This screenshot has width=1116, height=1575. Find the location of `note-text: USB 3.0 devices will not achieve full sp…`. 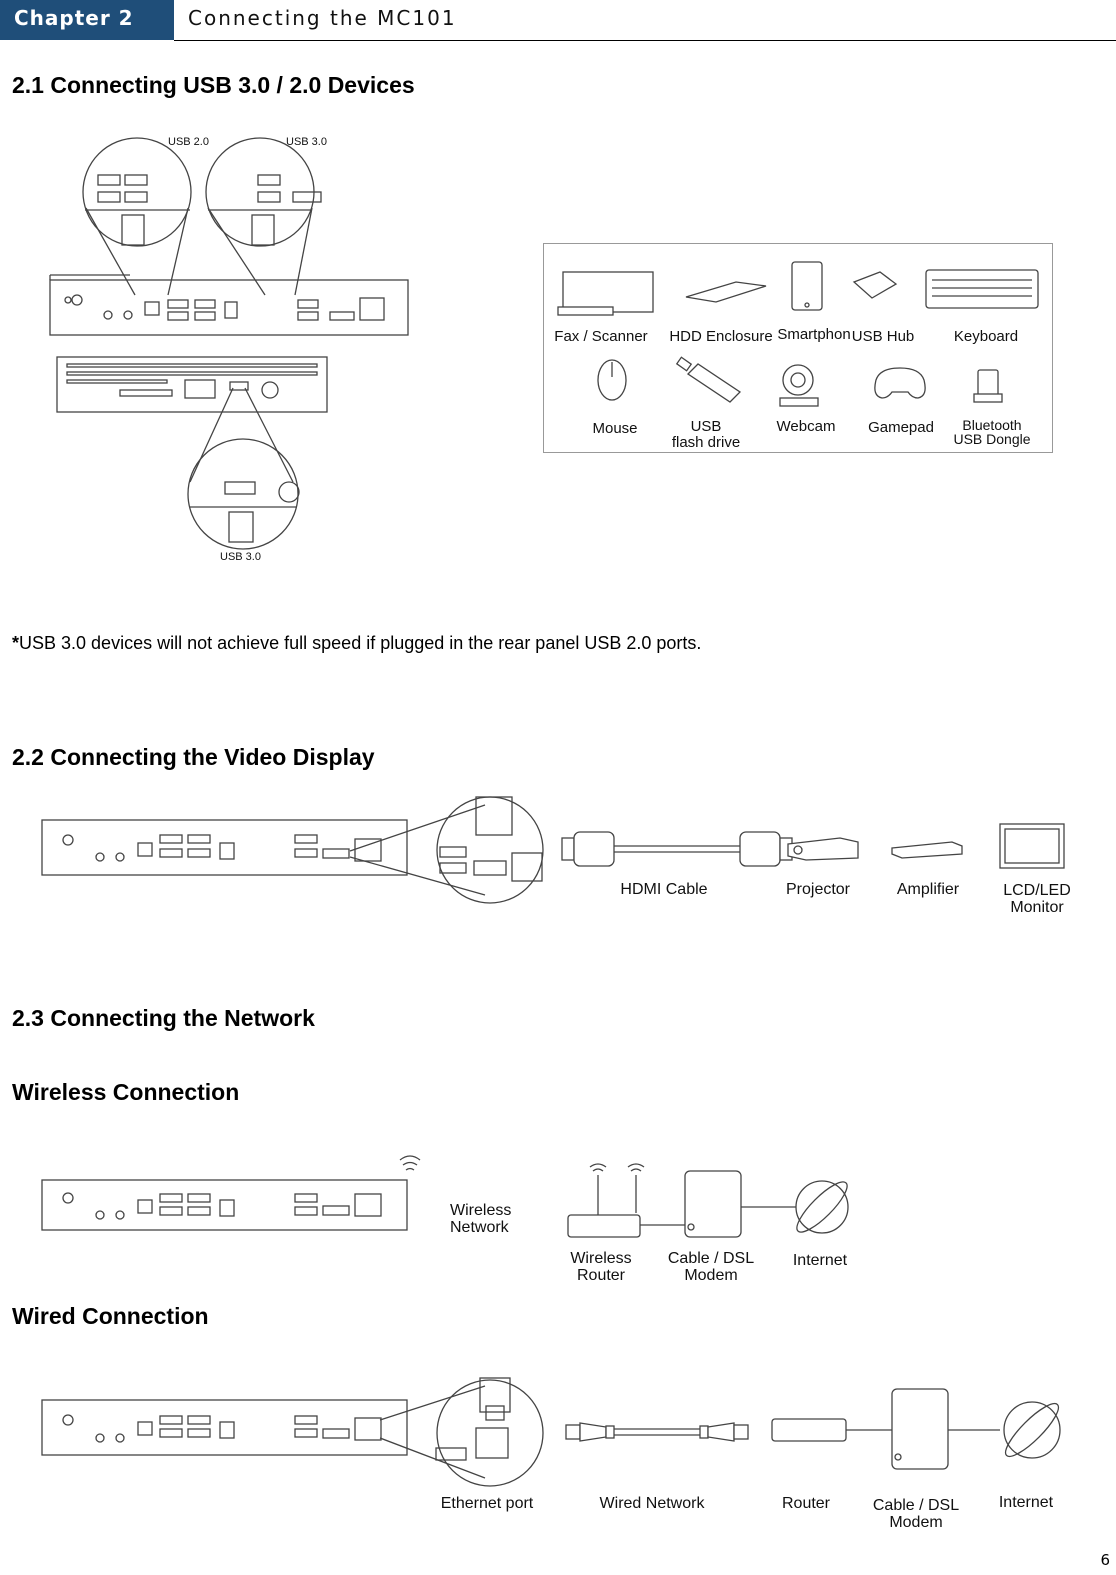

note-text: USB 3.0 devices will not achieve full sp… is located at coordinates (360, 643).